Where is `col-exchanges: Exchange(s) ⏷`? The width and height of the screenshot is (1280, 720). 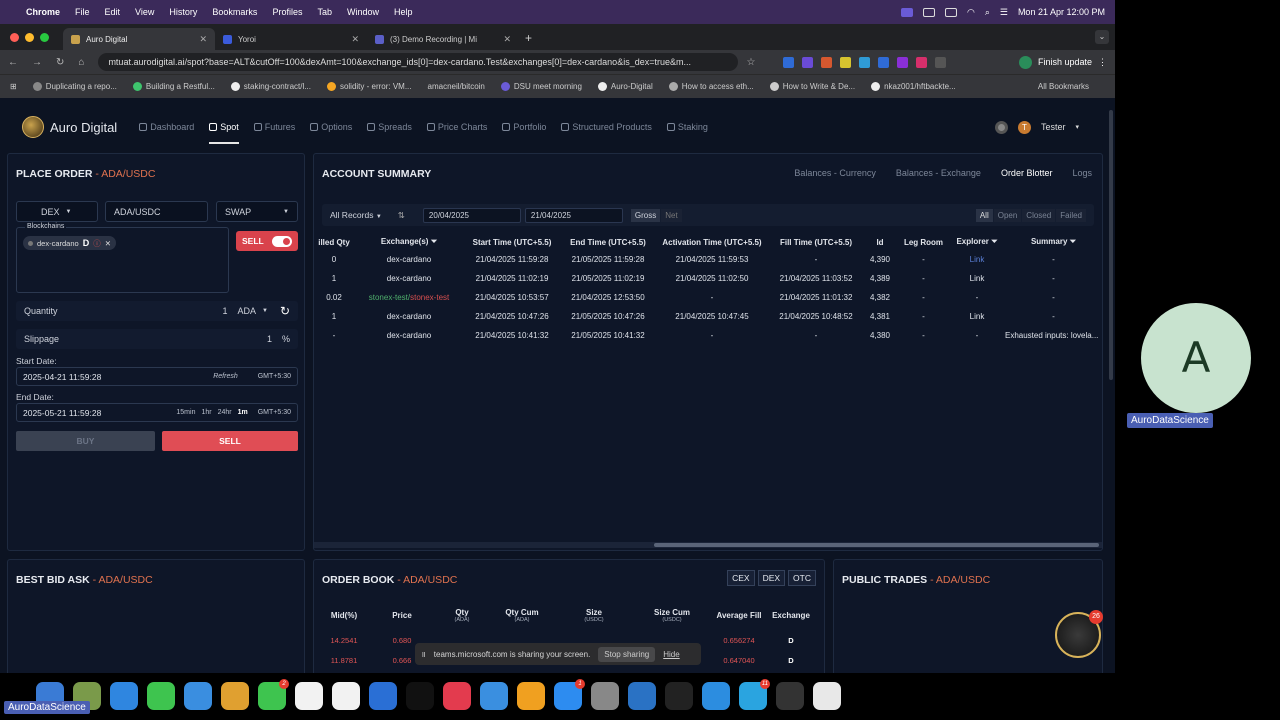 col-exchanges: Exchange(s) ⏷ is located at coordinates (409, 242).